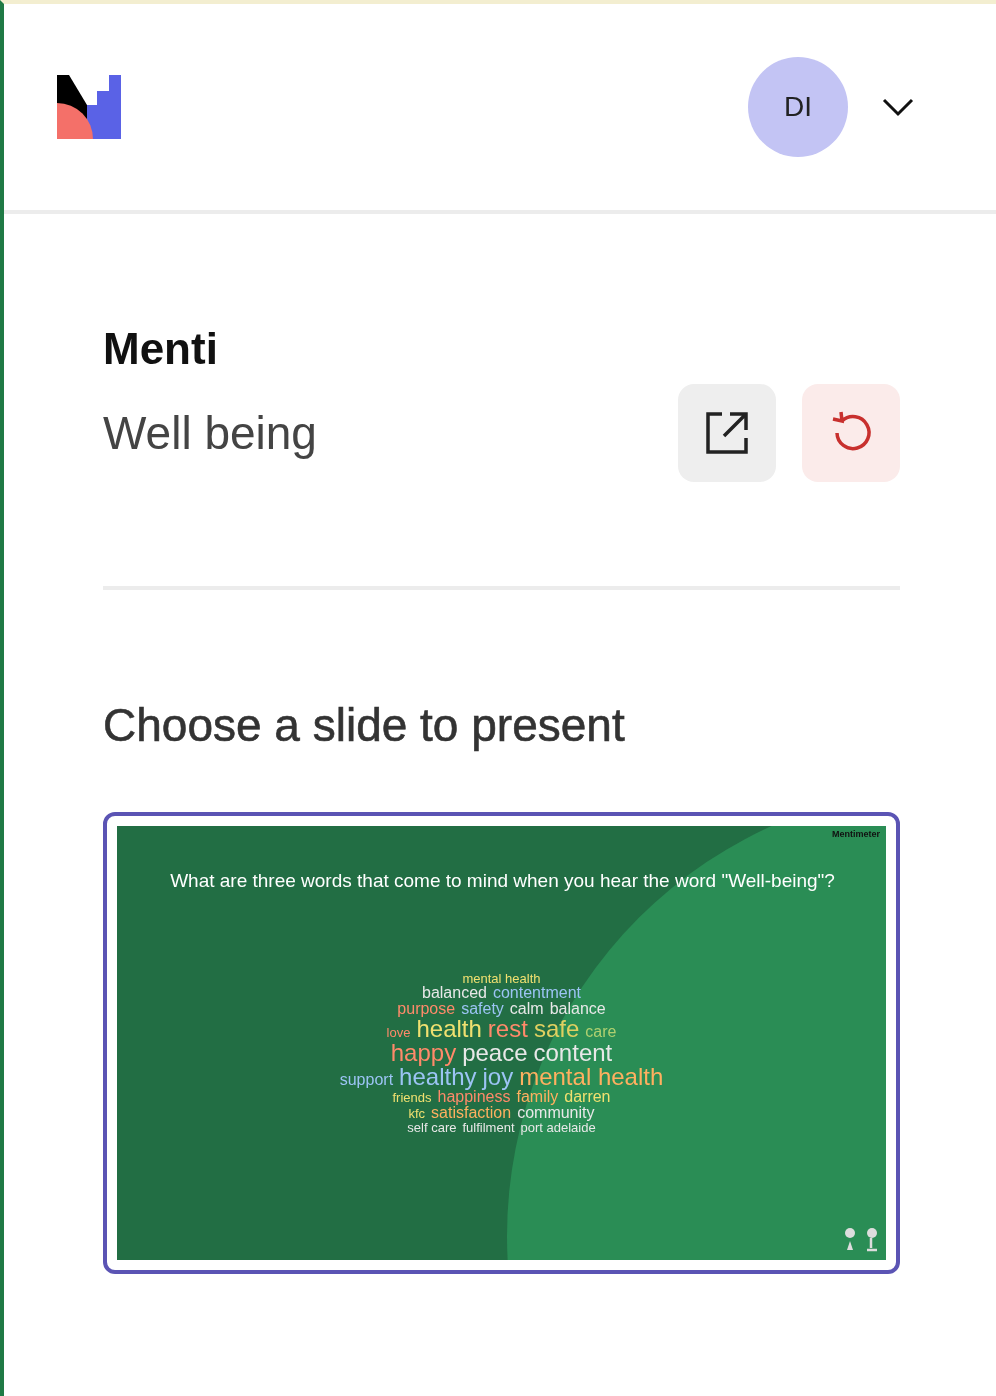 This screenshot has height=1396, width=996. What do you see at coordinates (536, 993) in the screenshot?
I see `word-cloud-word: contentment` at bounding box center [536, 993].